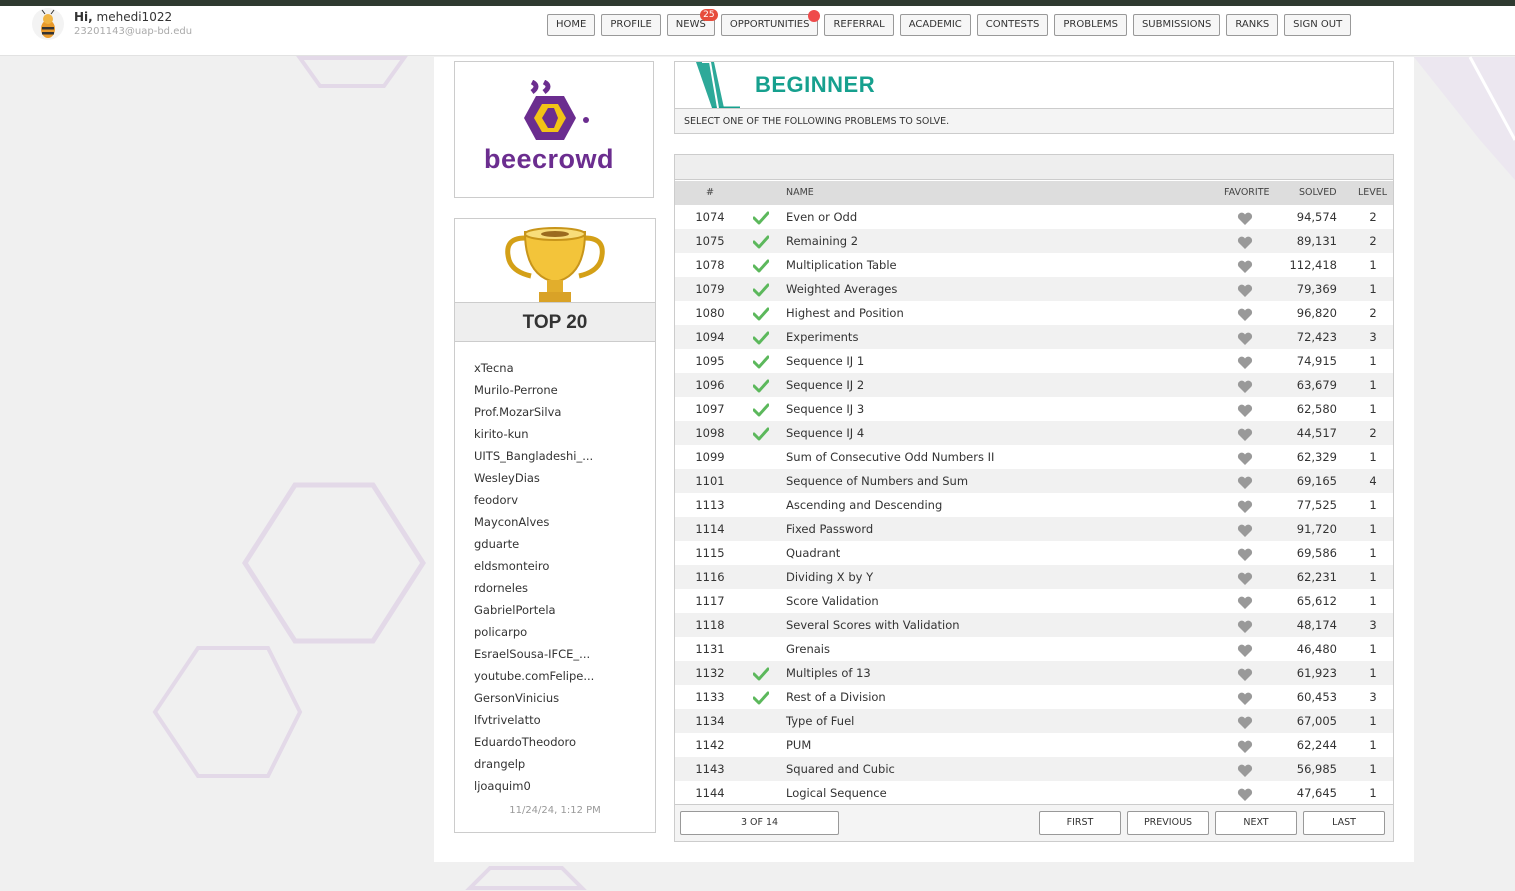  I want to click on problem-id: 1095, so click(710, 361).